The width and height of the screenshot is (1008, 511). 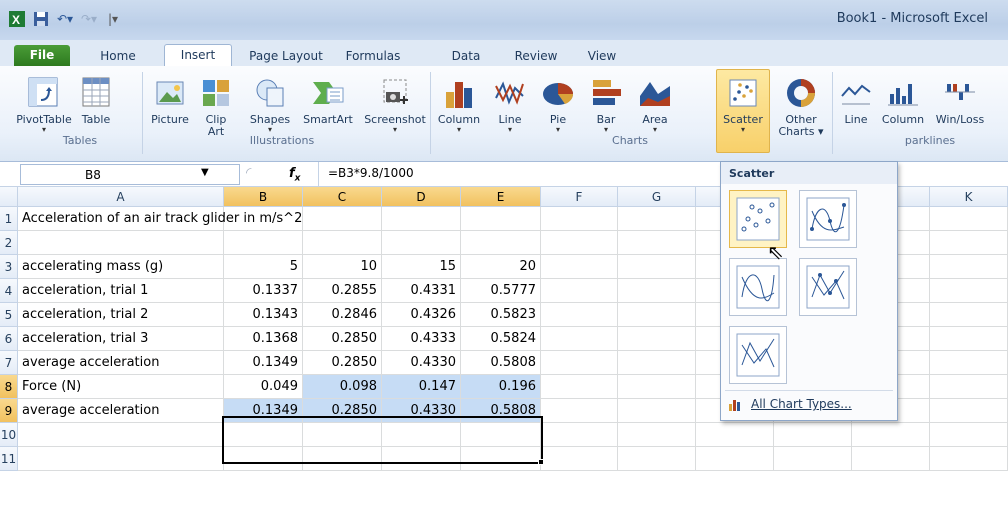 What do you see at coordinates (170, 101) in the screenshot?
I see `picture-button: Picture` at bounding box center [170, 101].